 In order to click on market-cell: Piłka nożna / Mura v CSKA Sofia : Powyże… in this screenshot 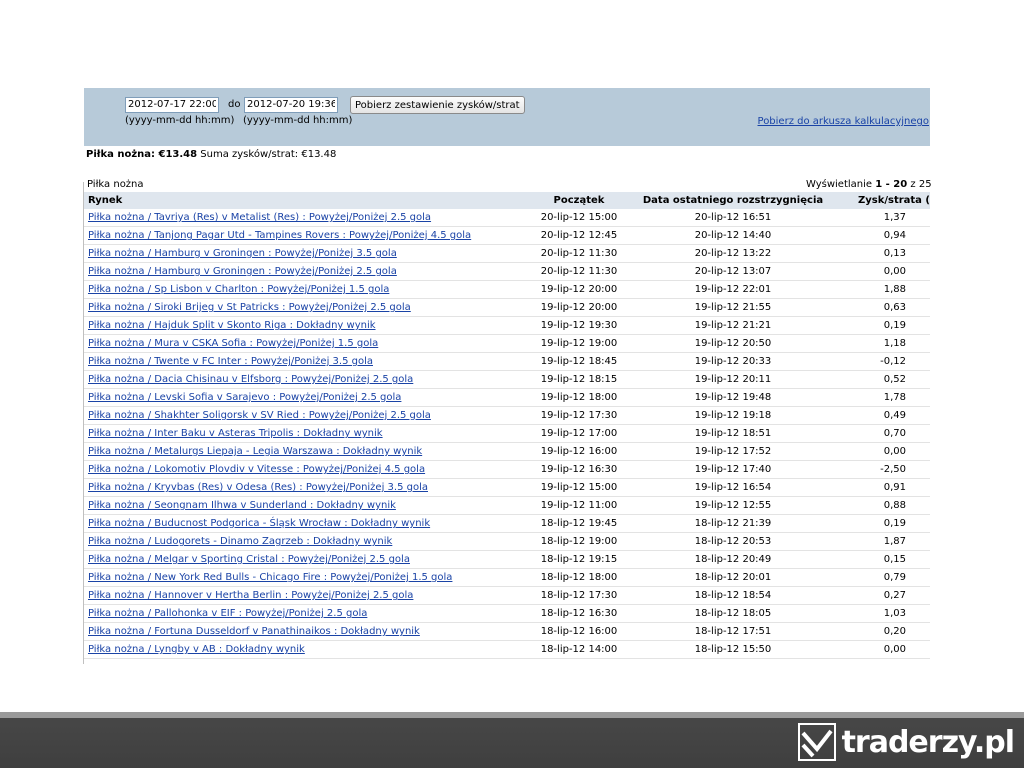, I will do `click(302, 343)`.